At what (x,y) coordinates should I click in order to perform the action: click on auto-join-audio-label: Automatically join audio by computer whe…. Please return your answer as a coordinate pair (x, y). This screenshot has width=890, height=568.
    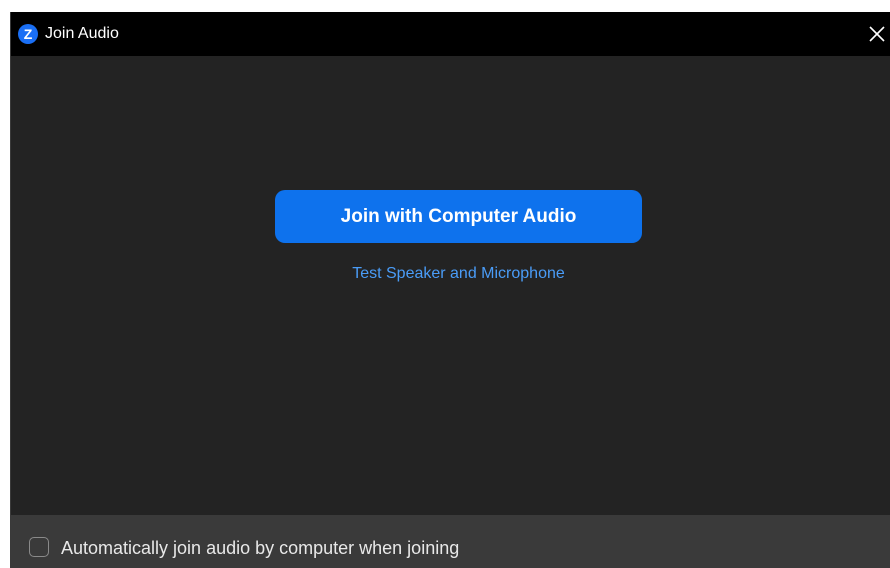
    Looking at the image, I should click on (260, 548).